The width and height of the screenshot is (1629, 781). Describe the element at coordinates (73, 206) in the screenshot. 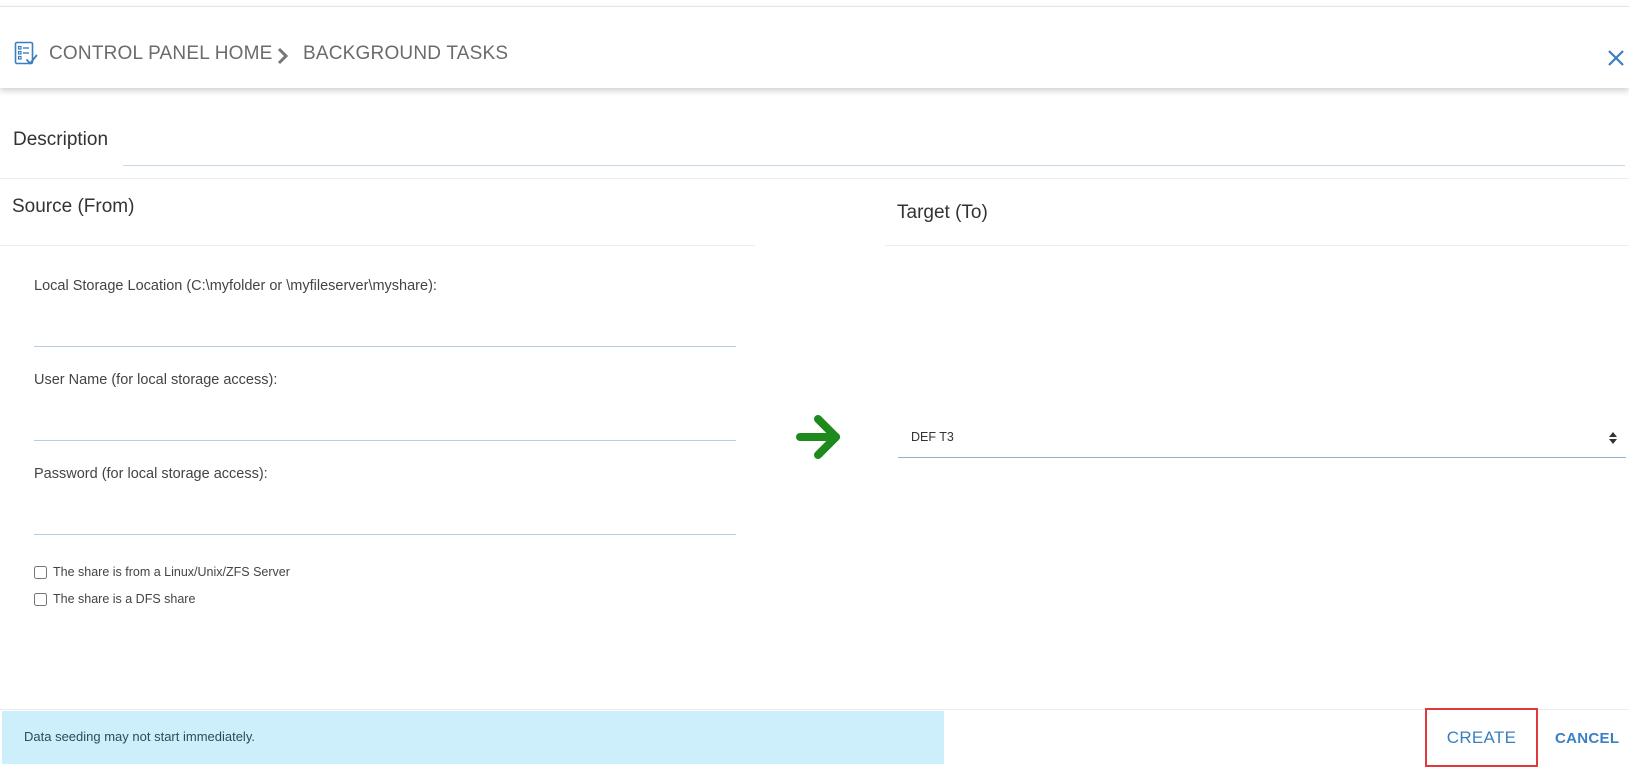

I see `source-section-title: Source (From)` at that location.